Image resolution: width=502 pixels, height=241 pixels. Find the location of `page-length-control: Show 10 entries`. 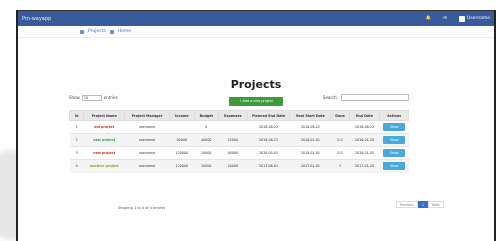

page-length-control: Show 10 entries is located at coordinates (93, 97).